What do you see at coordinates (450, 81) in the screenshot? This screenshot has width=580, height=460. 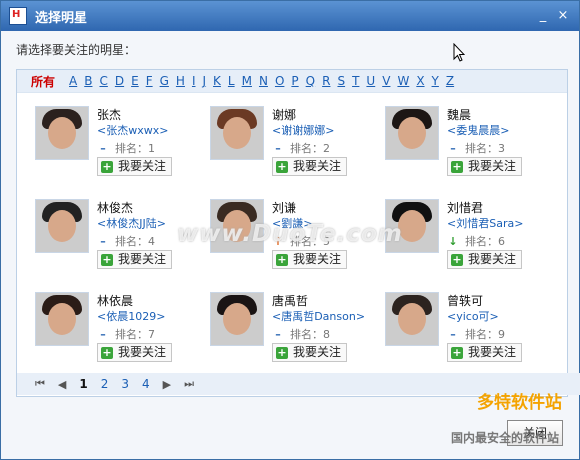 I see `letter-filter-z: Z` at bounding box center [450, 81].